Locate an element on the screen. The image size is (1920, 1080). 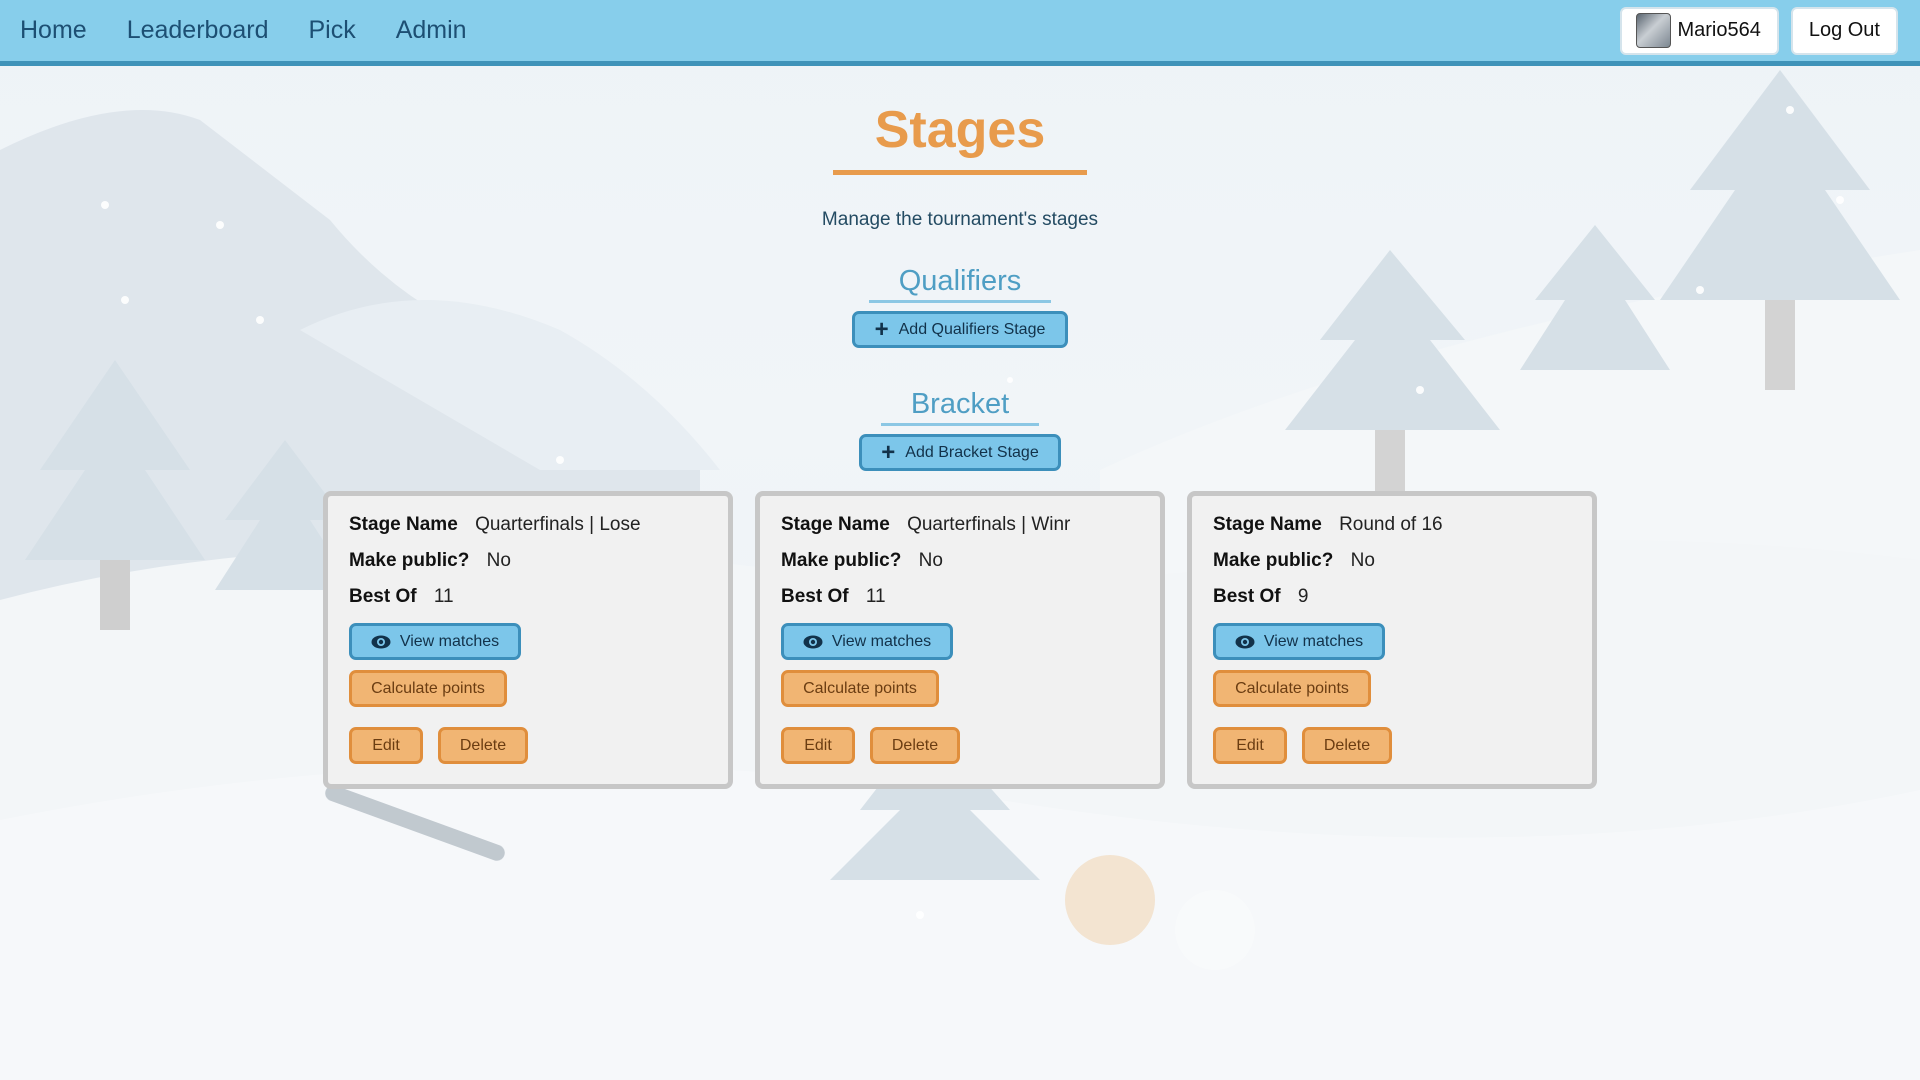
bracket-heading: Bracket is located at coordinates (960, 407).